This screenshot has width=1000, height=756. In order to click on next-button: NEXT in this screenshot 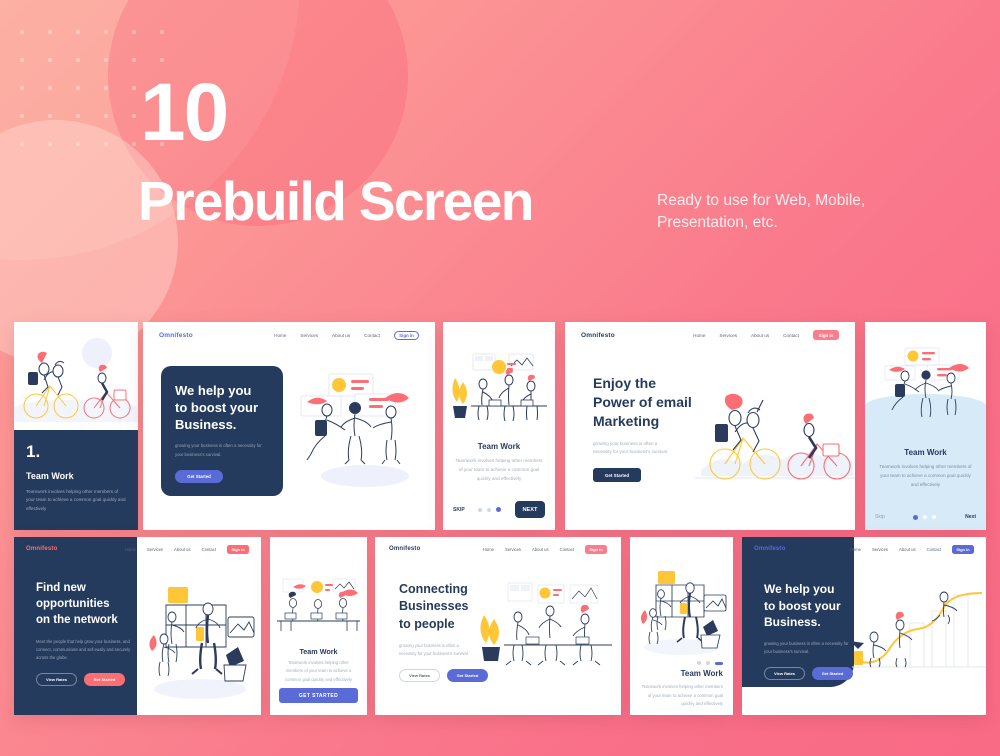, I will do `click(529, 509)`.